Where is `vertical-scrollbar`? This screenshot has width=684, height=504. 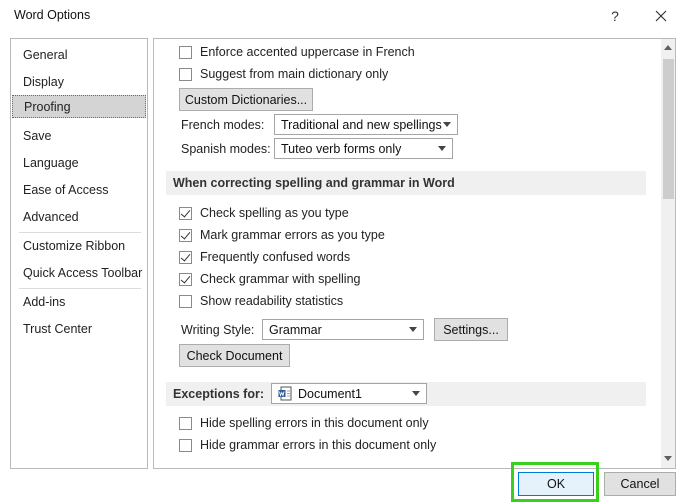 vertical-scrollbar is located at coordinates (668, 253).